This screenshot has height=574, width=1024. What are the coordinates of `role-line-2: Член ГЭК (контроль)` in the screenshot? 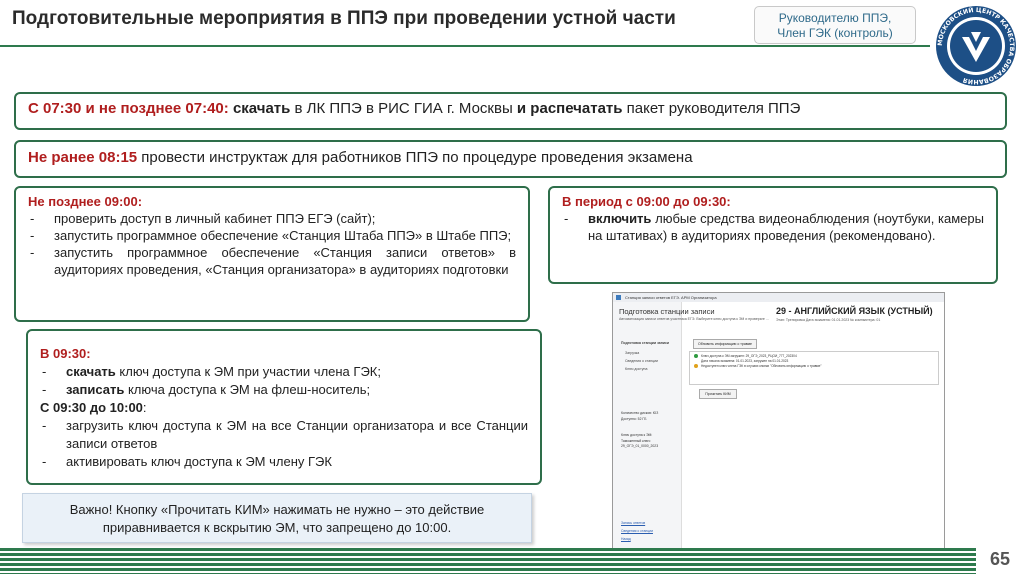 It's located at (835, 33).